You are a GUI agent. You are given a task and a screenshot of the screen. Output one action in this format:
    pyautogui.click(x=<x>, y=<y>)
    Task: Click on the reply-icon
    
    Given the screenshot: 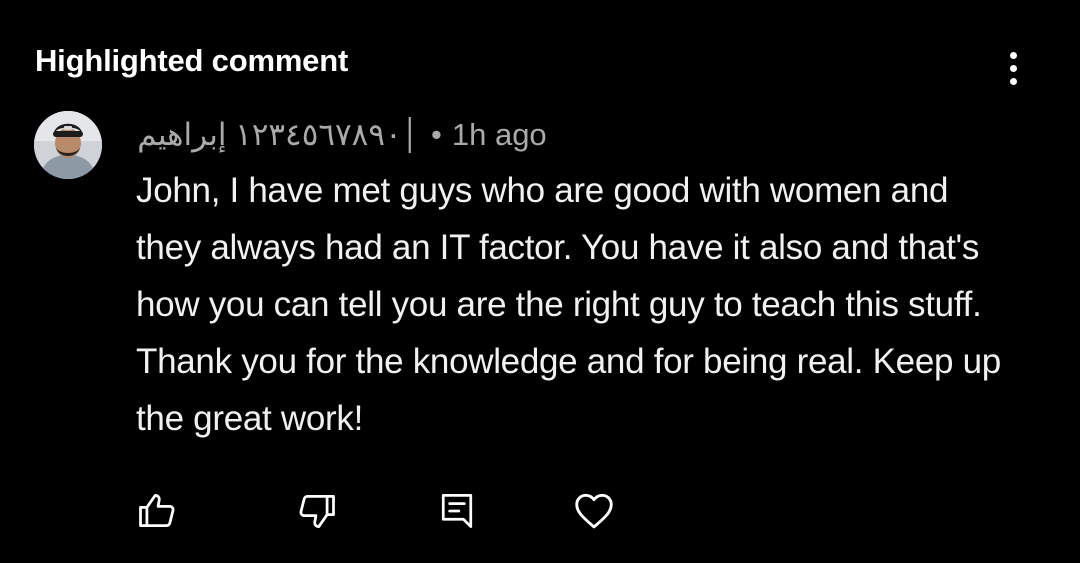 What is the action you would take?
    pyautogui.click(x=457, y=511)
    